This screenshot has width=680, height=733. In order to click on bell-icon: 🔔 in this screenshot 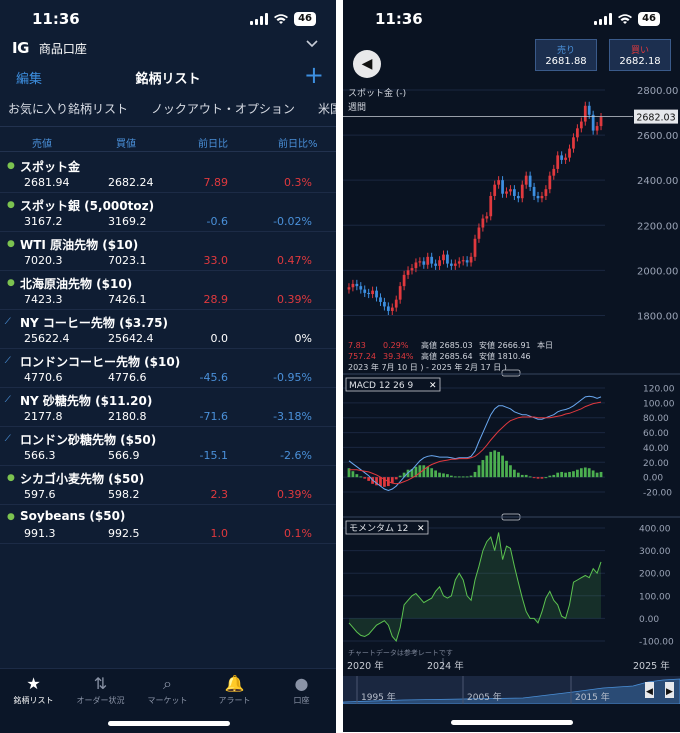, I will do `click(234, 683)`.